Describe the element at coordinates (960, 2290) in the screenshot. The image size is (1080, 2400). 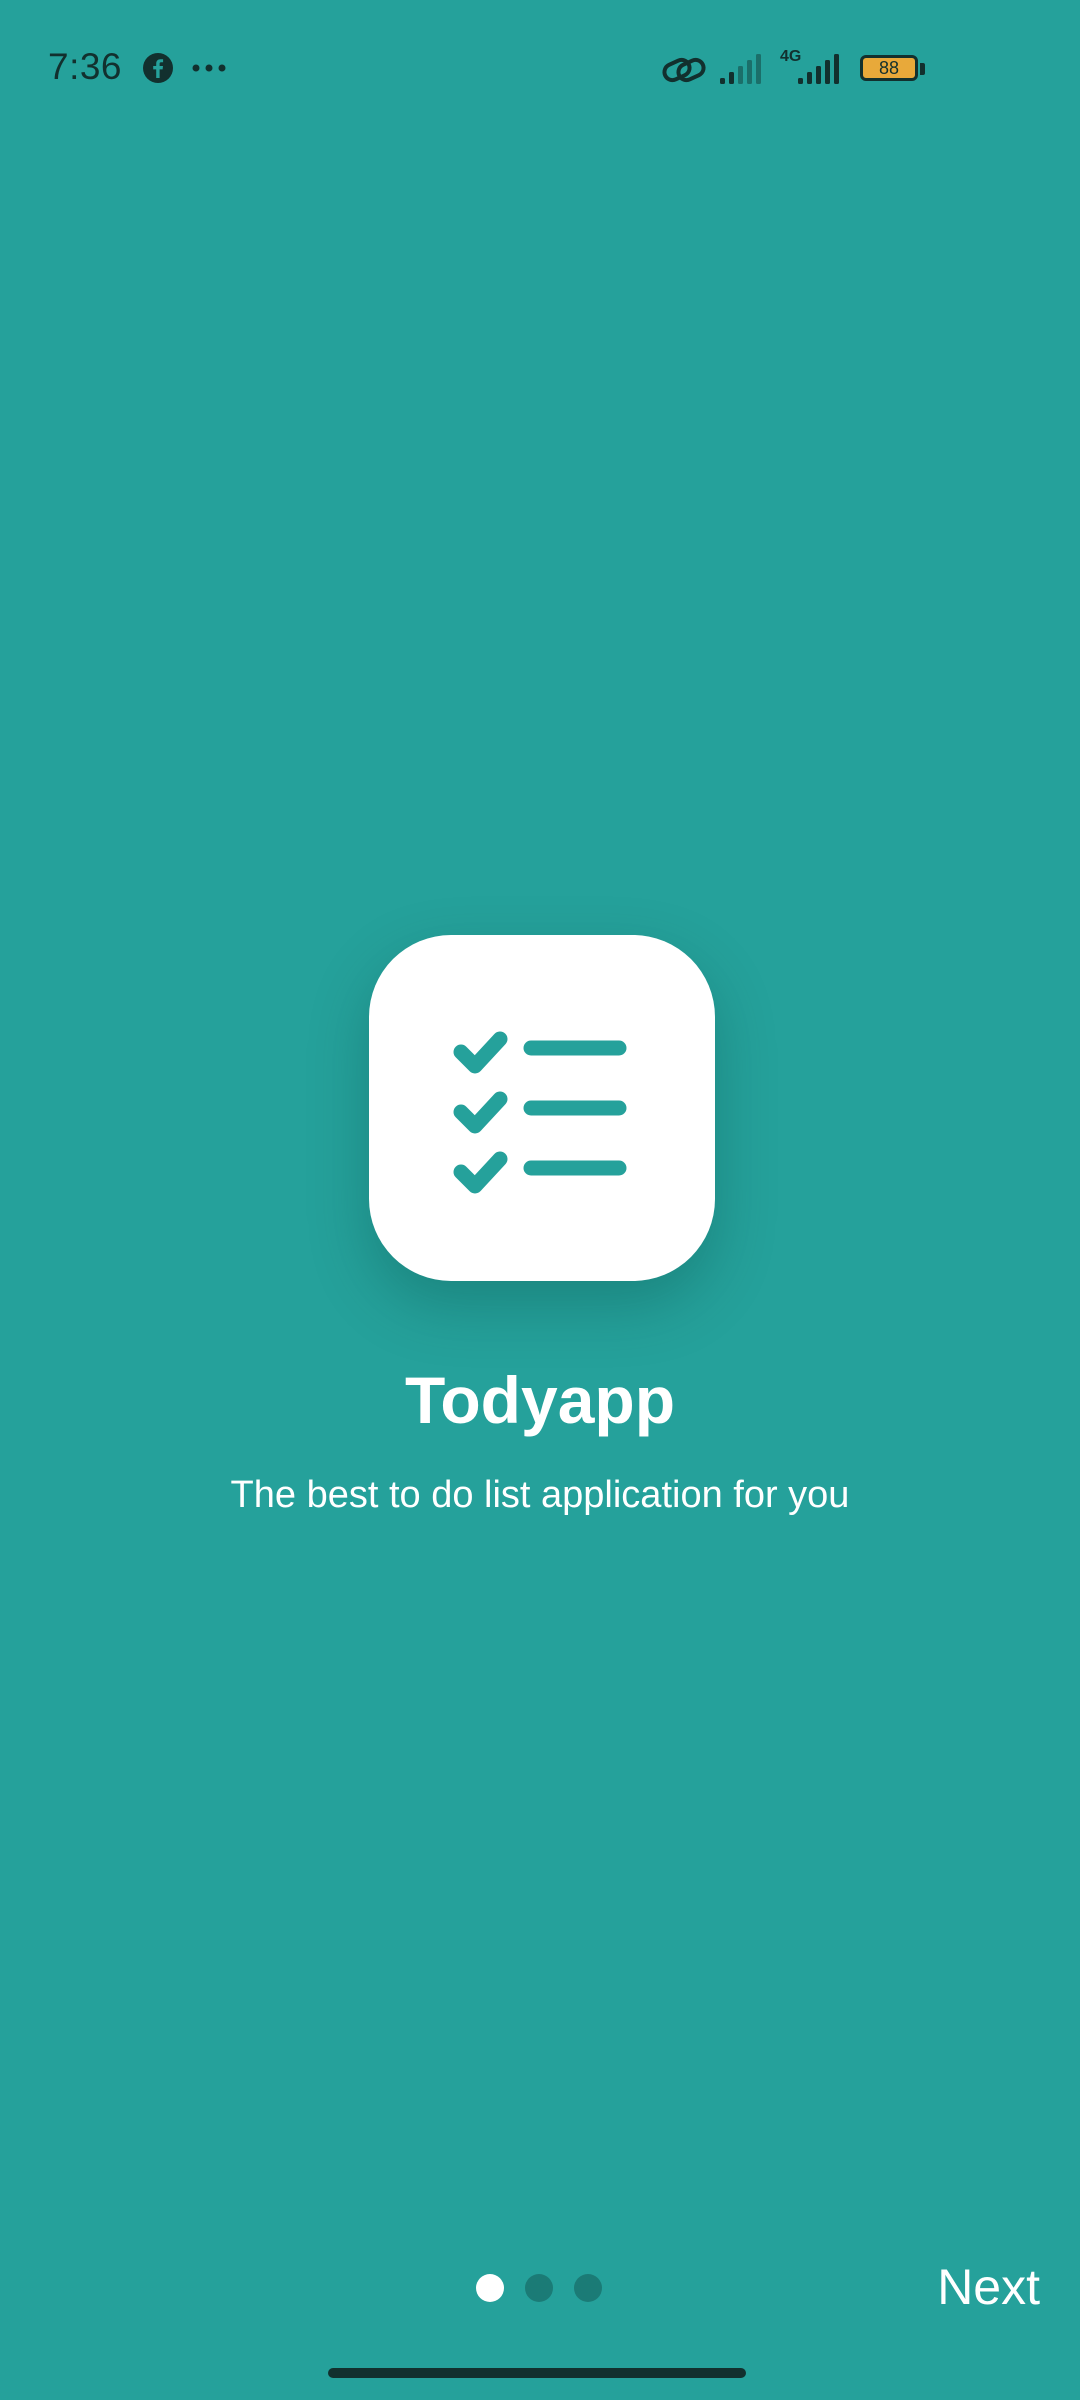
I see `next-button: Next` at that location.